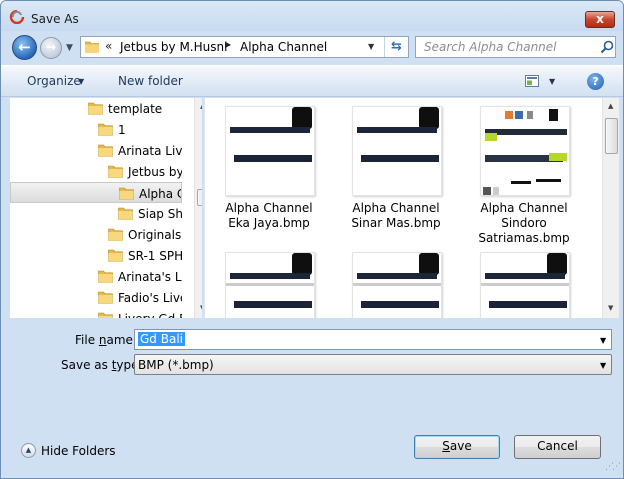 The height and width of the screenshot is (479, 624). Describe the element at coordinates (524, 238) in the screenshot. I see `file-name-line: Satriamas.bmp` at that location.